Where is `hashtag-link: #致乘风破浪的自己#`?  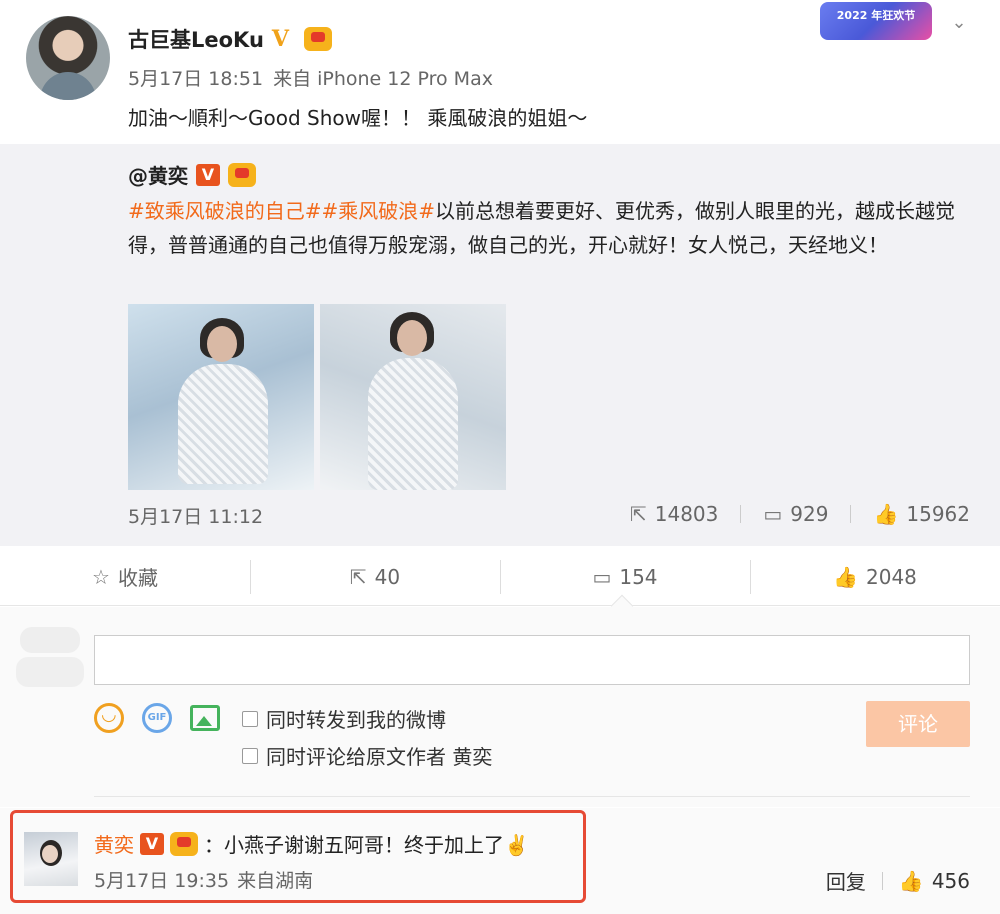 hashtag-link: #致乘风破浪的自己# is located at coordinates (225, 211).